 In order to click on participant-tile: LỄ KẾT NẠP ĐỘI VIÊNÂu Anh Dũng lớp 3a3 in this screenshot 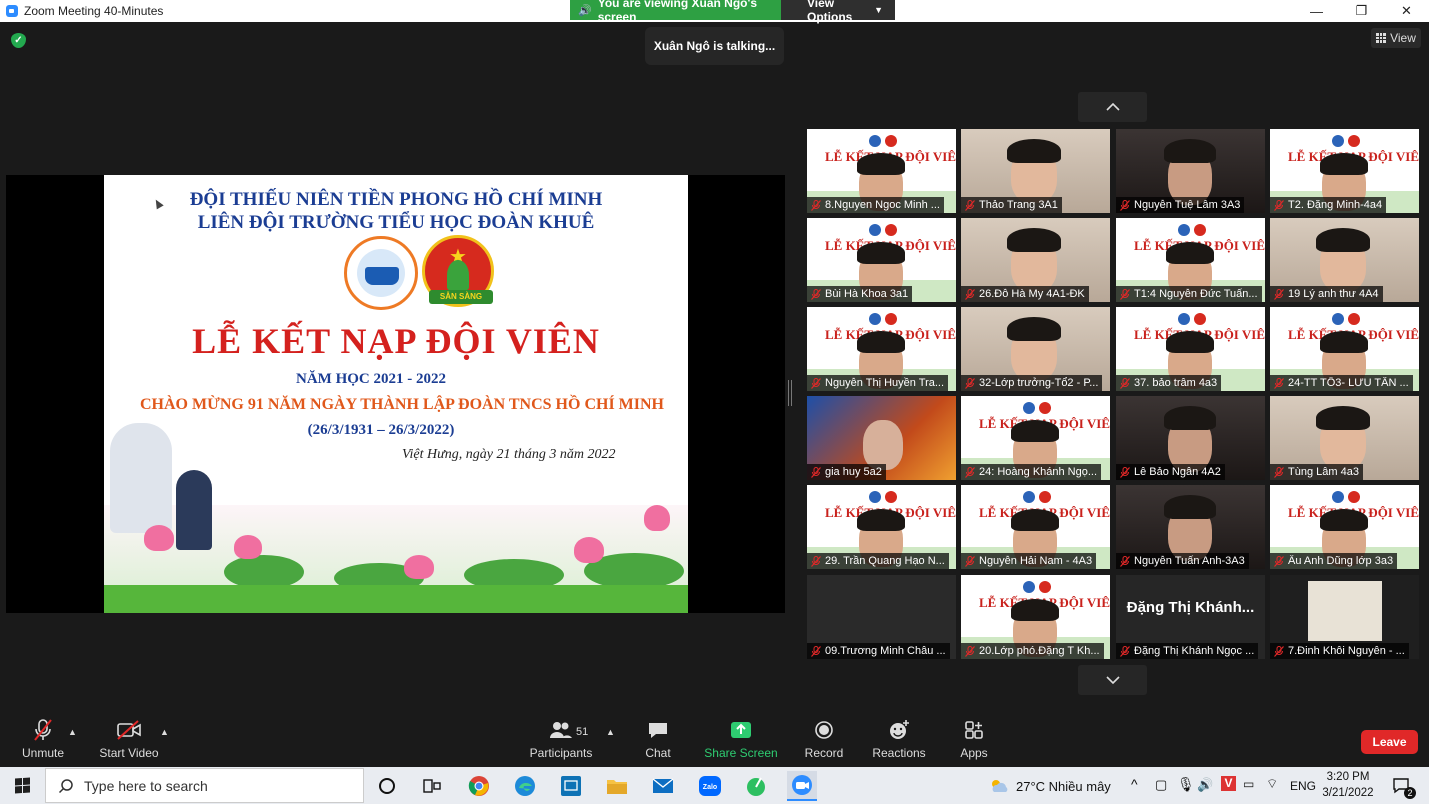, I will do `click(1344, 527)`.